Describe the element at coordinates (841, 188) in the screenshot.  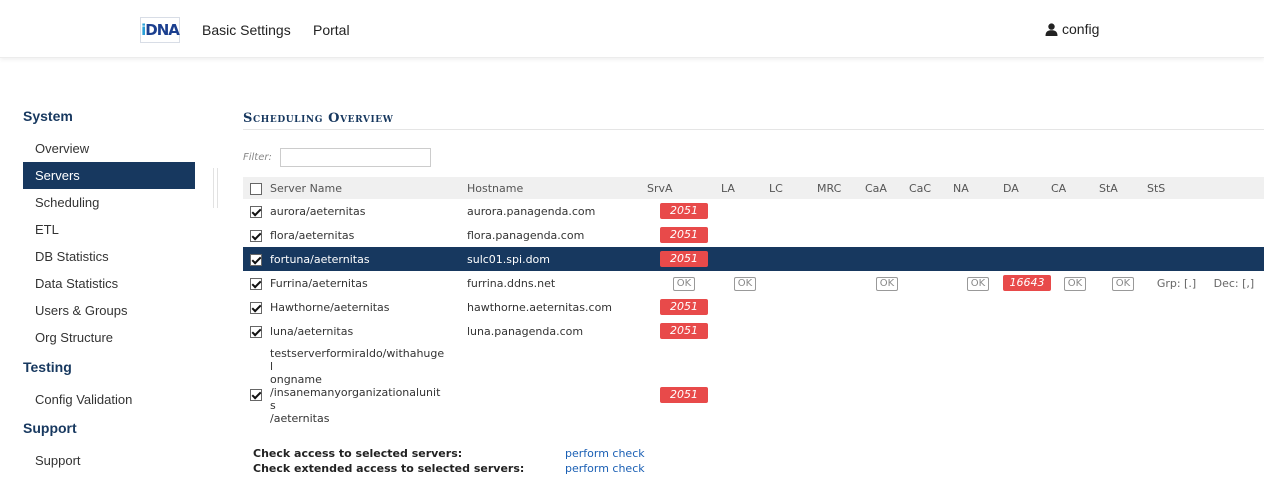
I see `col-mrc: MRC` at that location.